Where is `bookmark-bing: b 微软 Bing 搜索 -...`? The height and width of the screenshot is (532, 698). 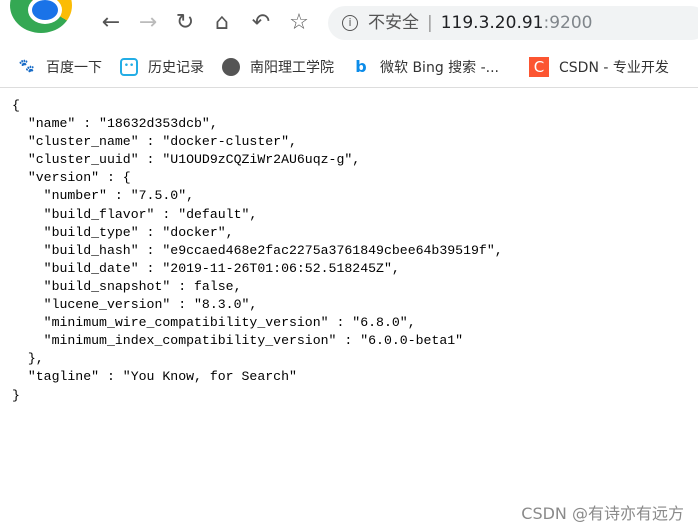
bookmark-bing: b 微软 Bing 搜索 -... is located at coordinates (425, 67).